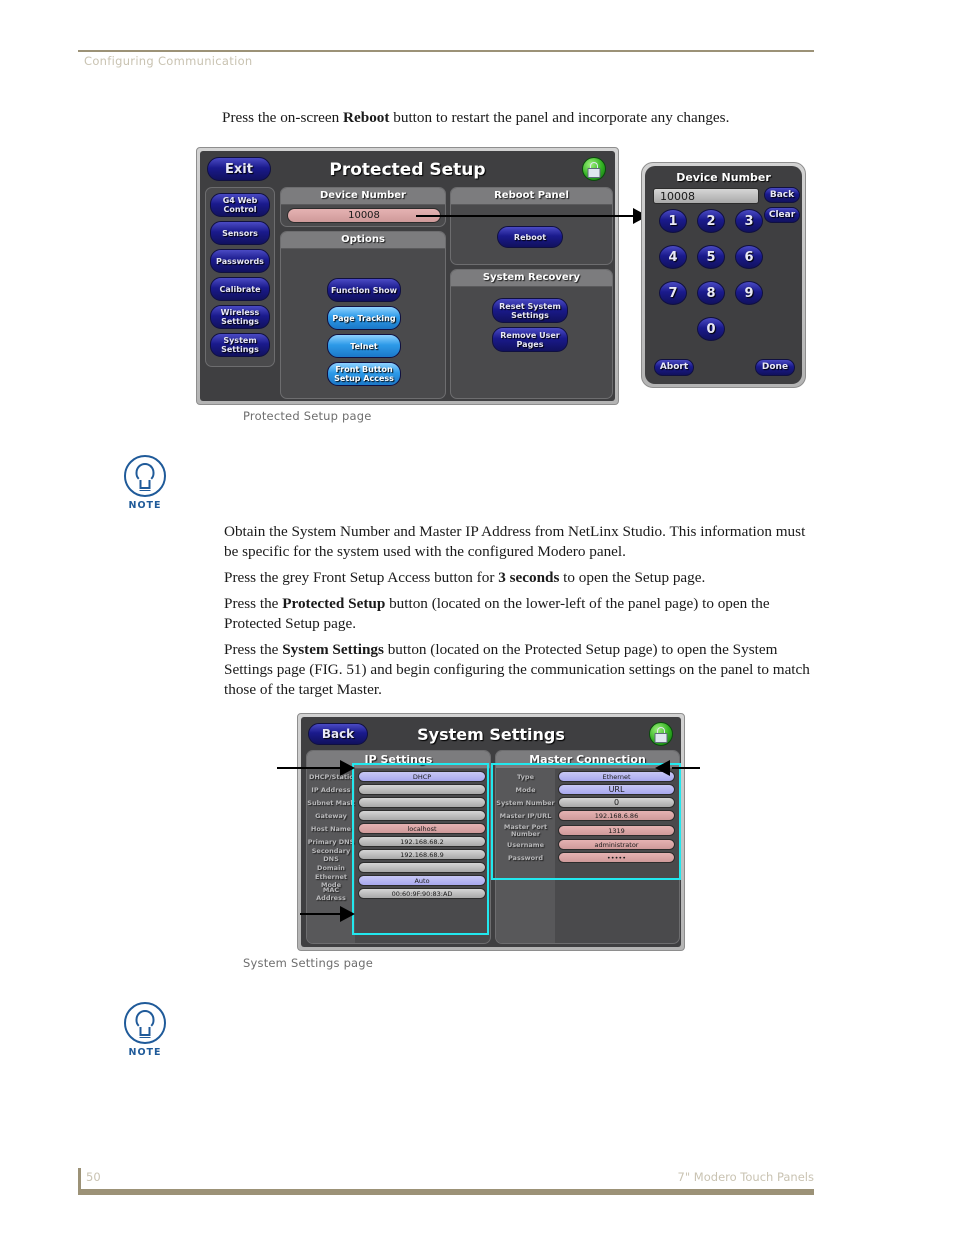 Image resolution: width=954 pixels, height=1235 pixels. Describe the element at coordinates (240, 317) in the screenshot. I see `sidebar-item-wireless-settings: Wireless Settings` at that location.